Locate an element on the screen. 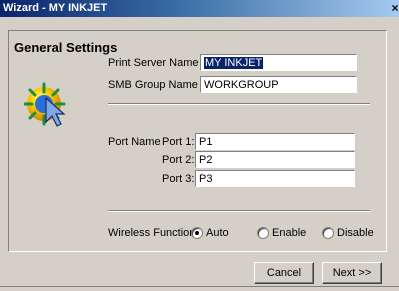 This screenshot has width=399, height=291. next-button: Next >> is located at coordinates (352, 273).